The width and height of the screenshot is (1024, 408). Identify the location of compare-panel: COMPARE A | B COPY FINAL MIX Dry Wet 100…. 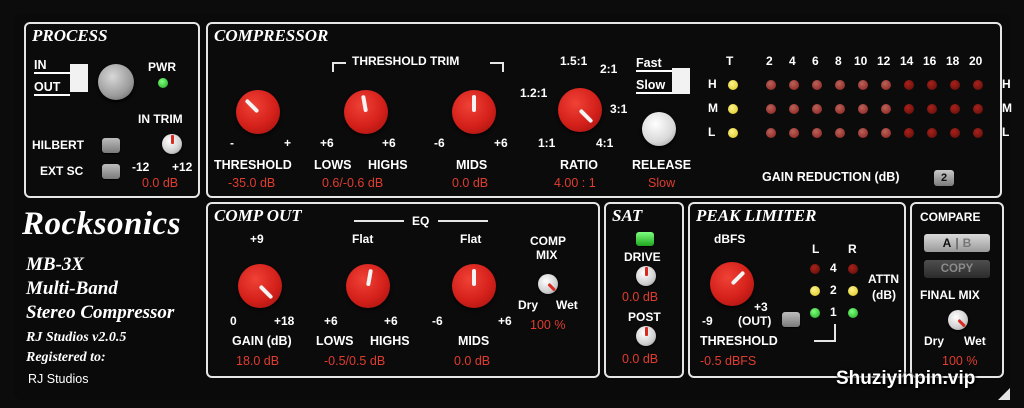
(957, 290).